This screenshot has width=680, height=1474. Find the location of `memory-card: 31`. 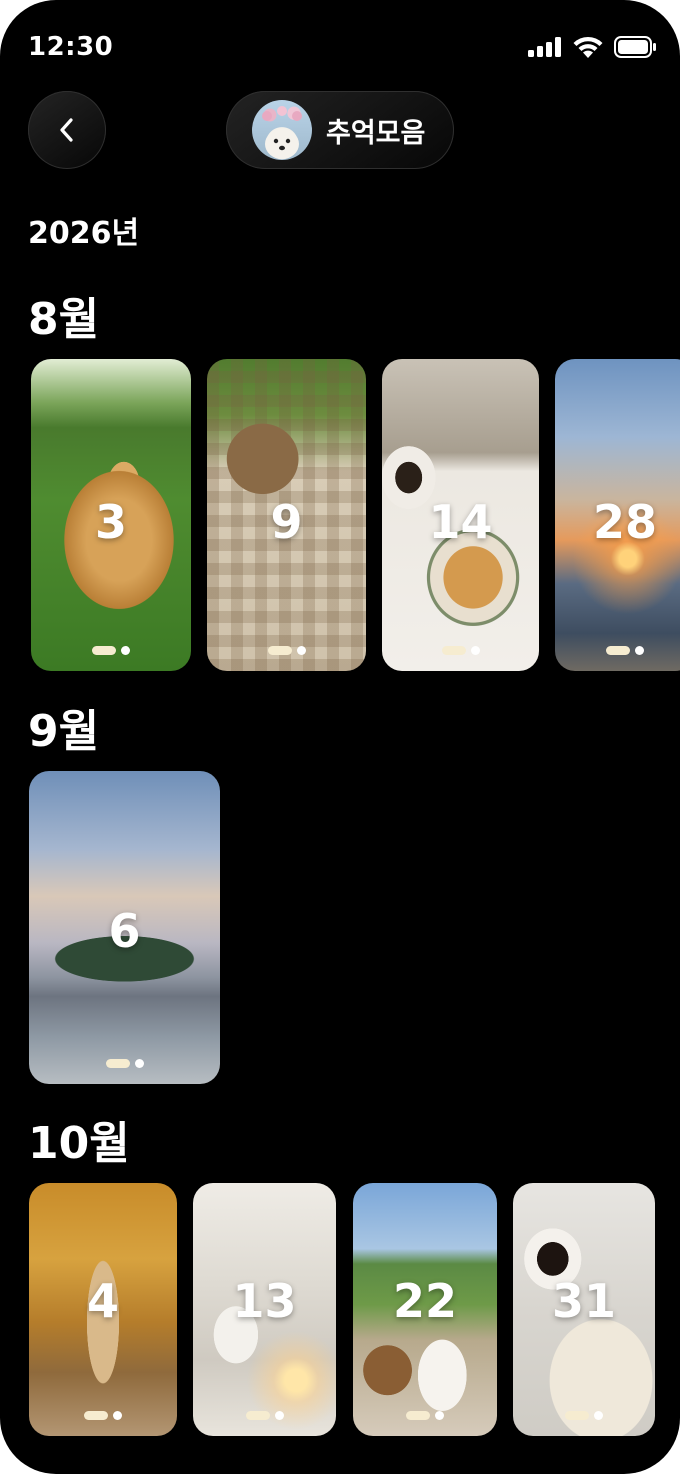

memory-card: 31 is located at coordinates (584, 1309).